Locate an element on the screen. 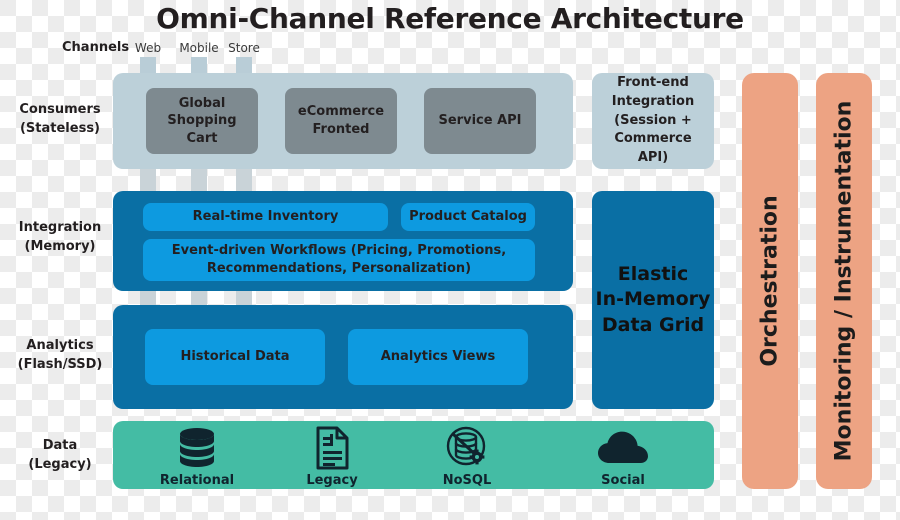 The height and width of the screenshot is (520, 900). integration-tile-product-catalog-label: Product Catalog is located at coordinates (468, 217).